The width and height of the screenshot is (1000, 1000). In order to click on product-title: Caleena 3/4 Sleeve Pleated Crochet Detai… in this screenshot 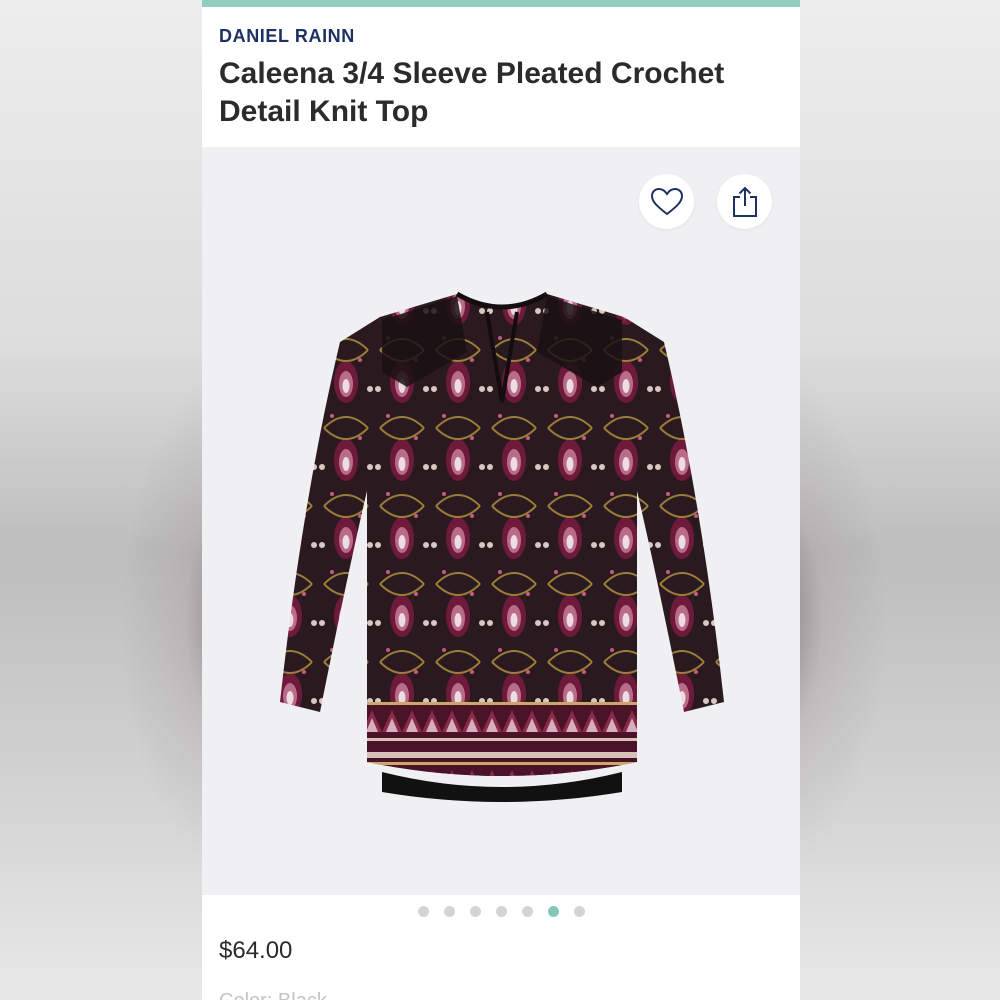, I will do `click(472, 92)`.